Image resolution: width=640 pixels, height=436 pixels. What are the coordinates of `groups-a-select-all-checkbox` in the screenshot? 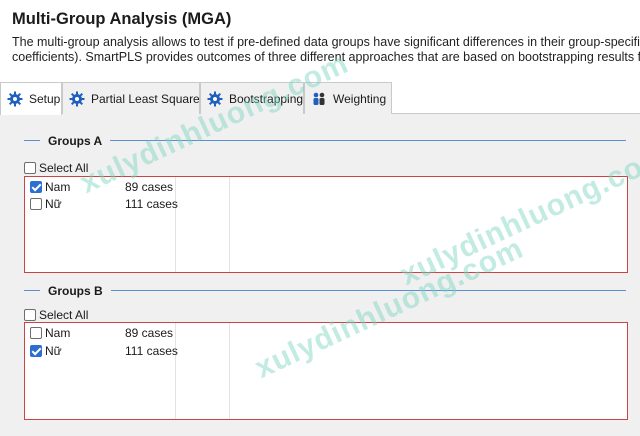 It's located at (30, 168).